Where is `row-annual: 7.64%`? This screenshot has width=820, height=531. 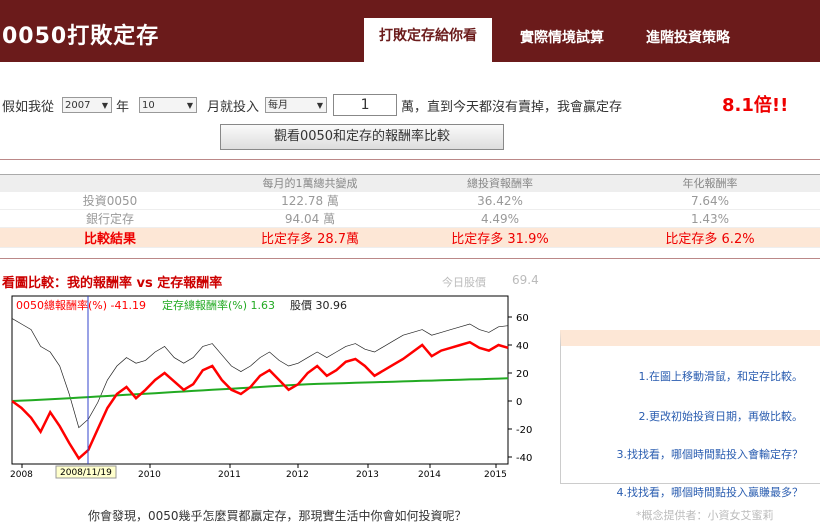
row-annual: 7.64% is located at coordinates (710, 200).